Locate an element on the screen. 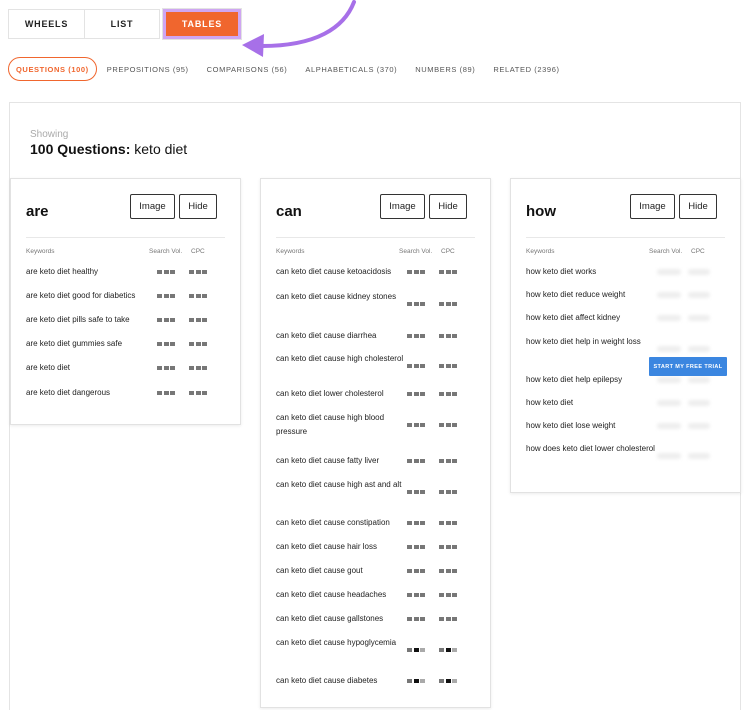 This screenshot has width=750, height=710. table-row: can keto diet cause hair loss is located at coordinates (376, 547).